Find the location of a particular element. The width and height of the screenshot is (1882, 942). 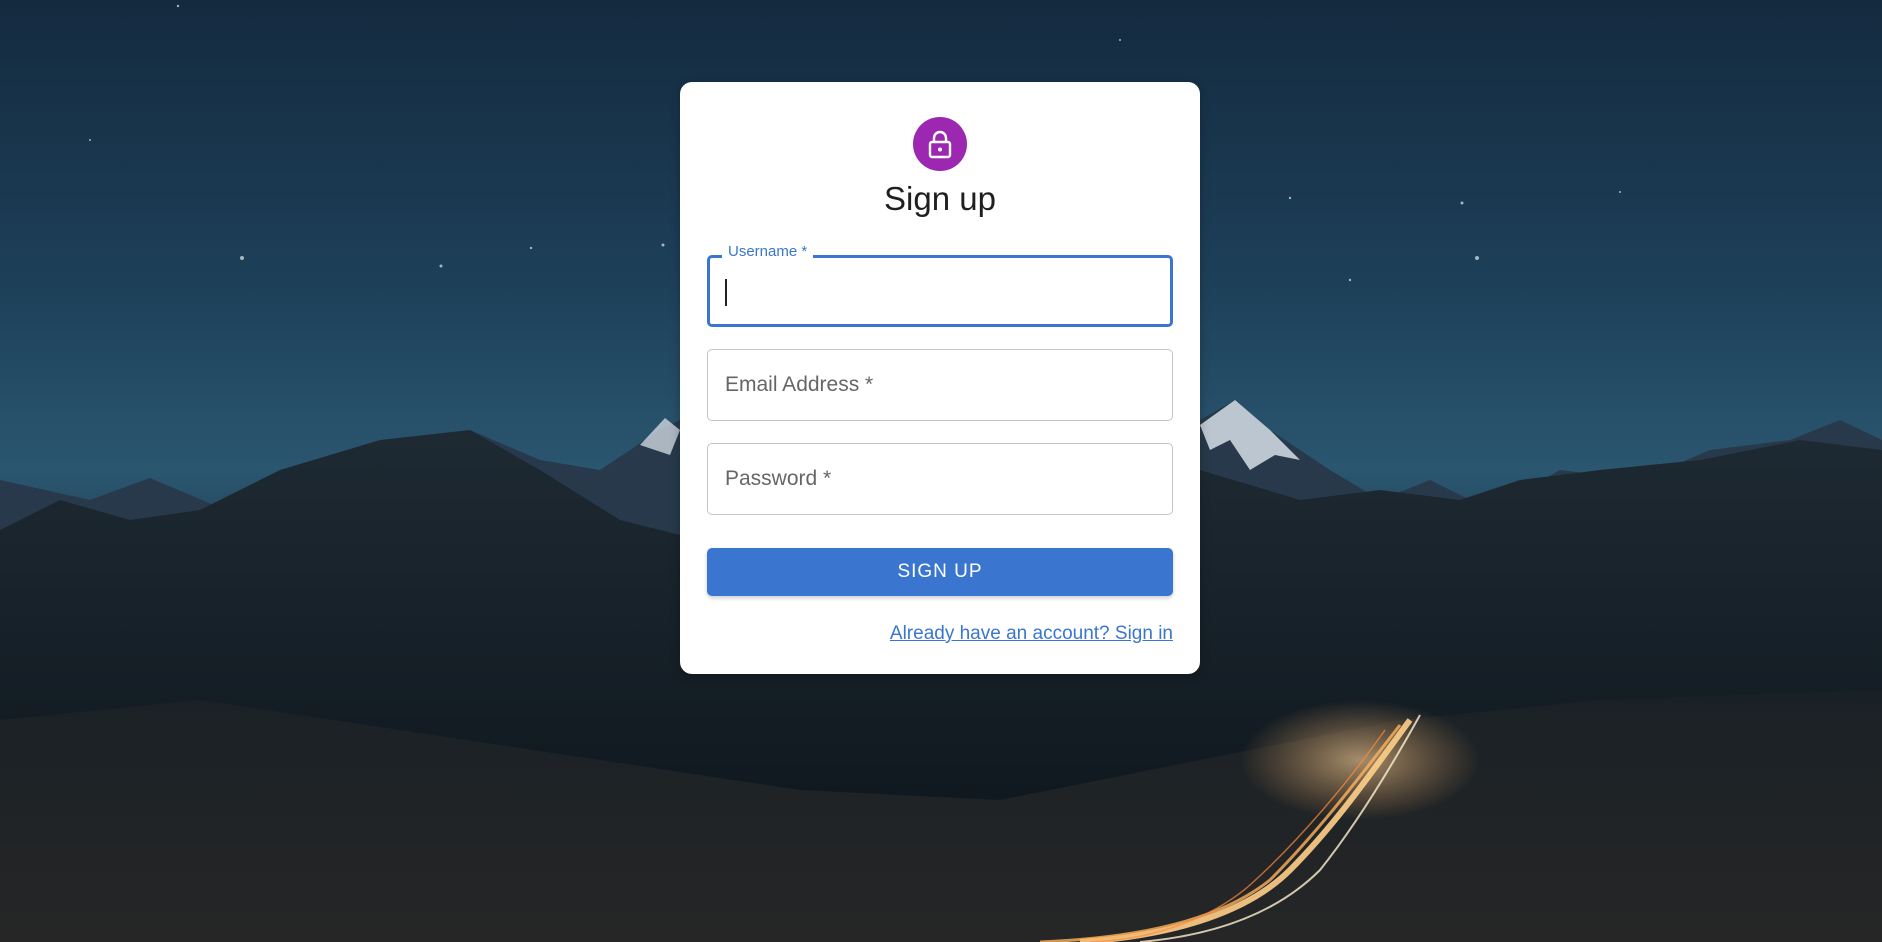

username-input is located at coordinates (940, 291).